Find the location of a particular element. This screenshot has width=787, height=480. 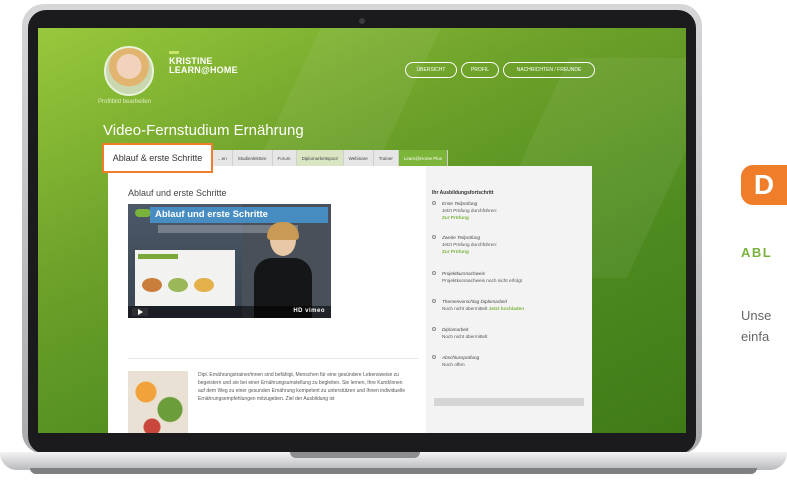

video-presenter is located at coordinates (283, 270).